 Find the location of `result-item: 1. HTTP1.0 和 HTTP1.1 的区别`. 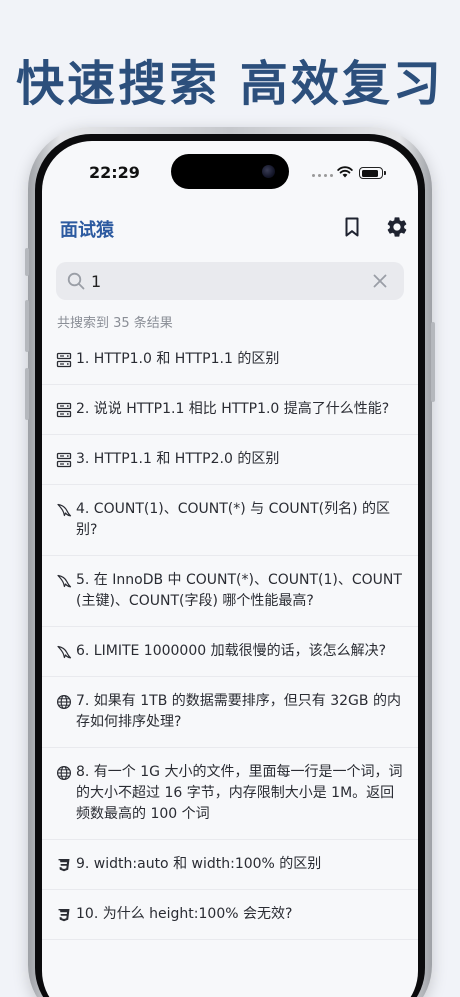

result-item: 1. HTTP1.0 和 HTTP1.1 的区别 is located at coordinates (230, 360).